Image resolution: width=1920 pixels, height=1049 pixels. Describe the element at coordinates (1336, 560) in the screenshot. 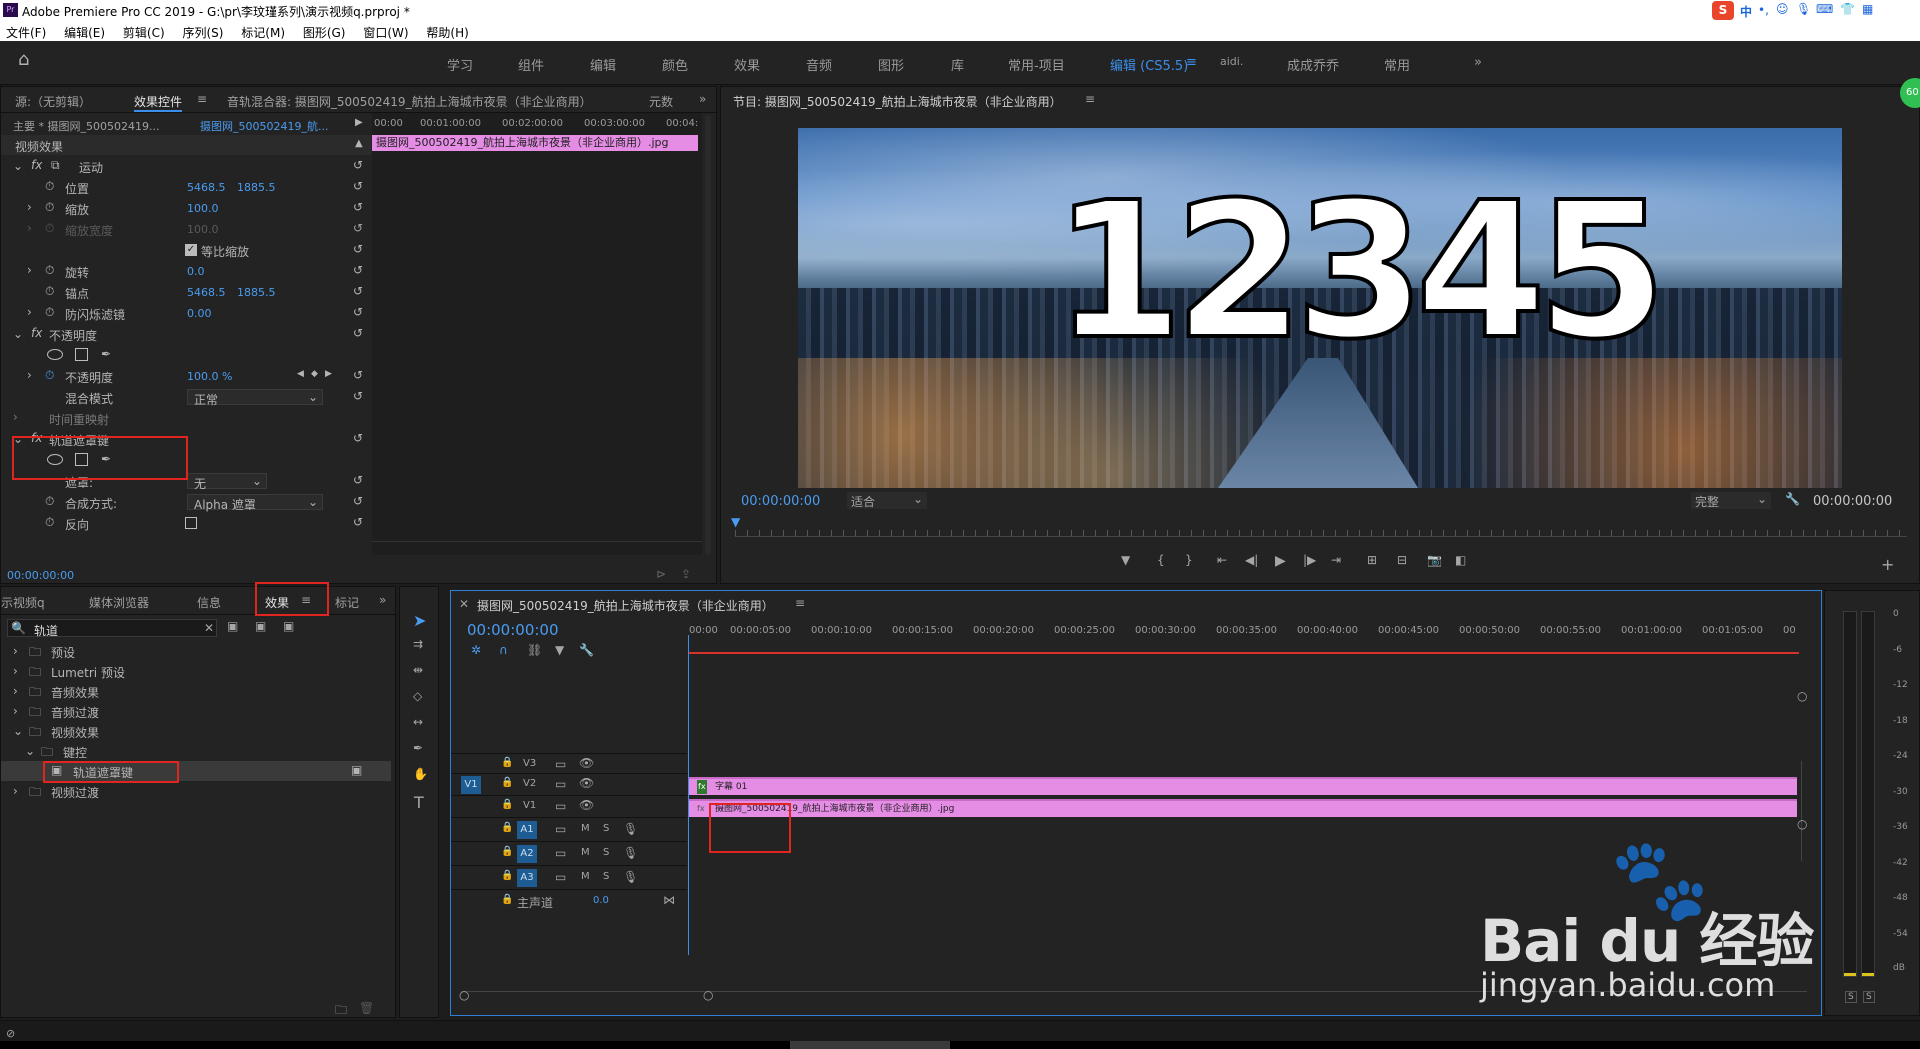

I see `go-to-out-icon: ⇥` at that location.